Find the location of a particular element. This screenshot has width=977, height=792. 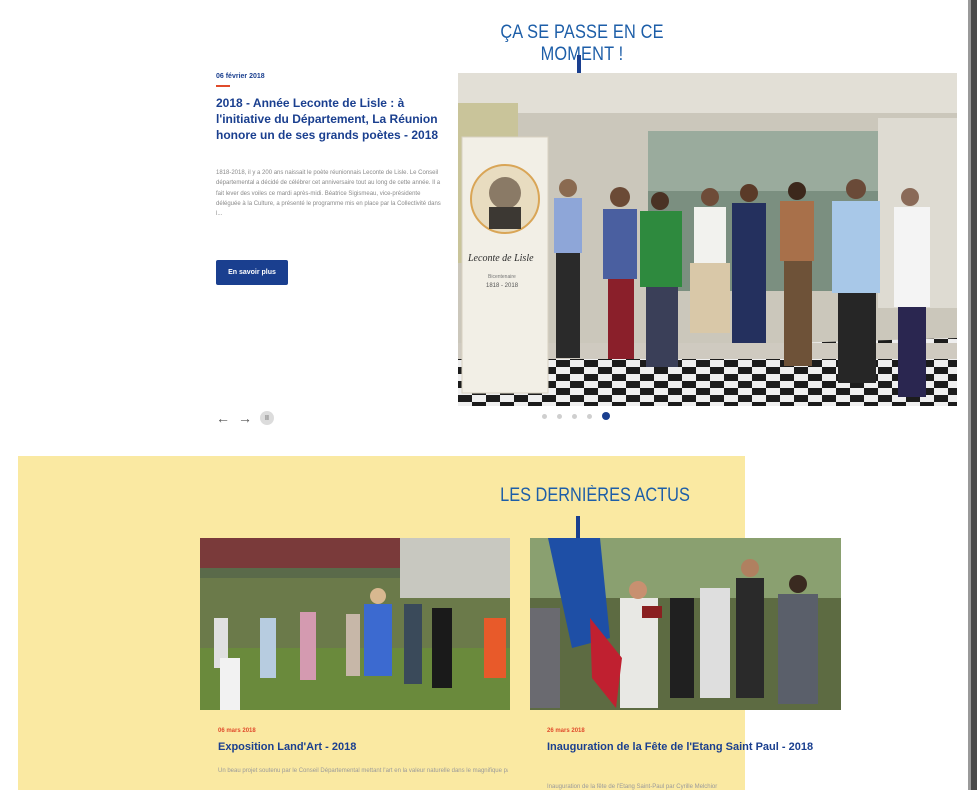

arrow-right-icon: → is located at coordinates (245, 418).